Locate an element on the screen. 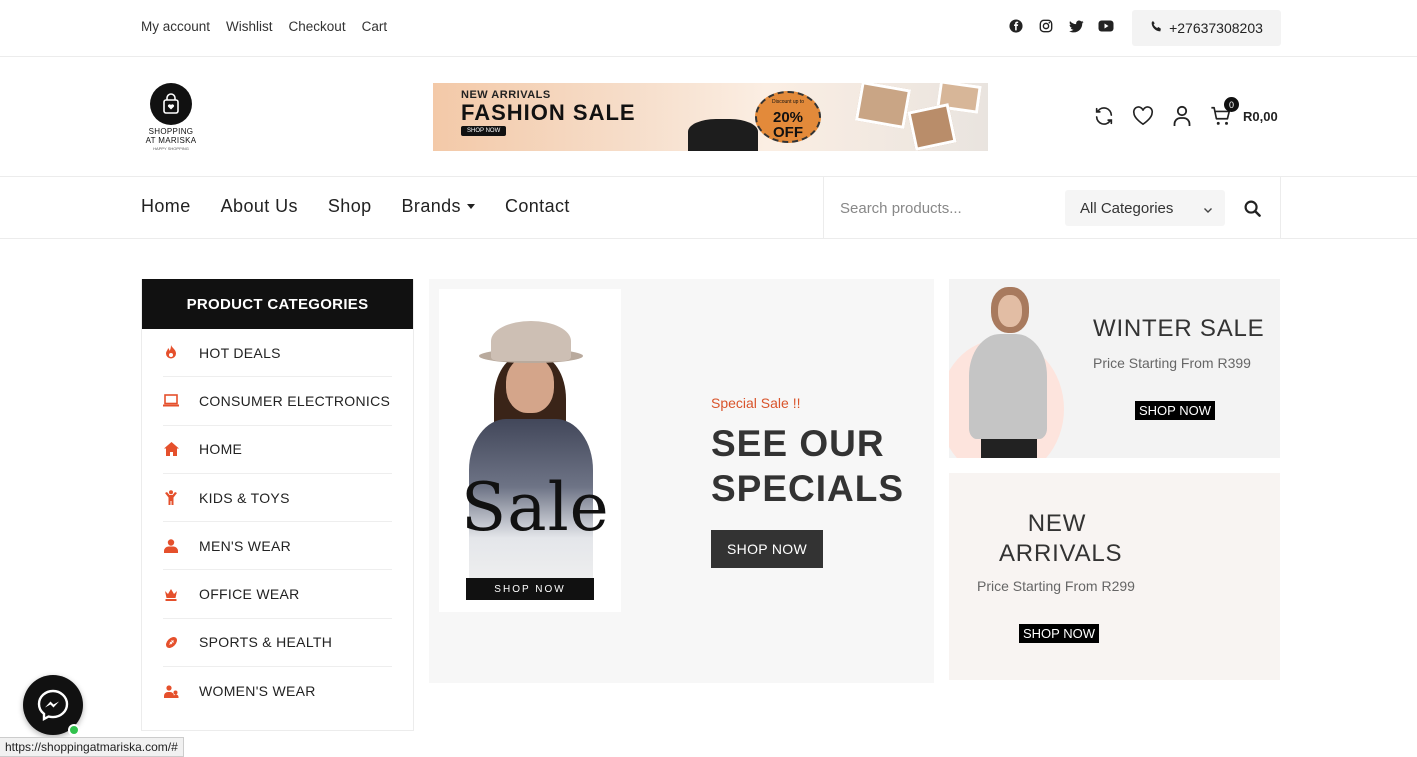 This screenshot has height=757, width=1417. youtube-icon is located at coordinates (1106, 26).